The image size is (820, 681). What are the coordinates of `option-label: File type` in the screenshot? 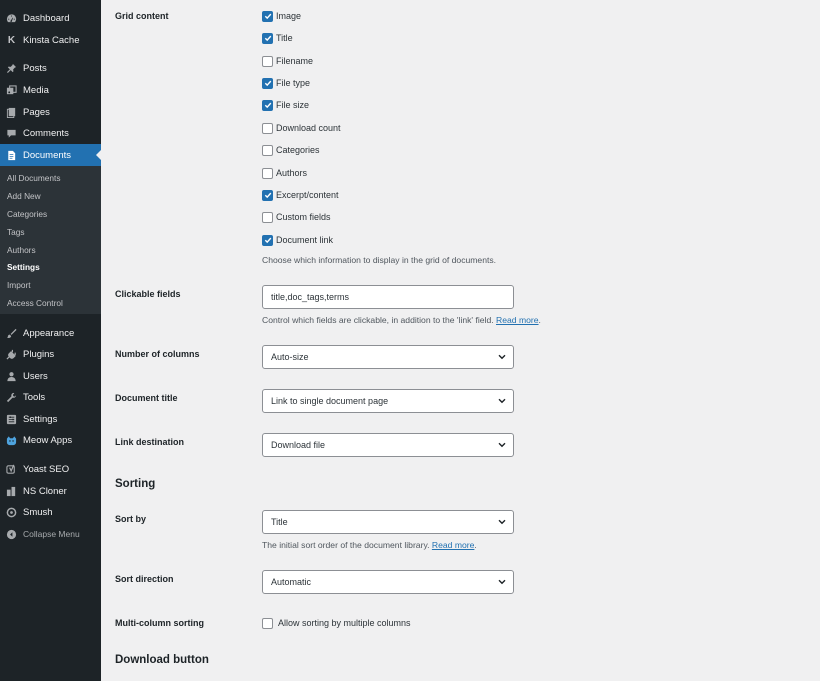 It's located at (293, 83).